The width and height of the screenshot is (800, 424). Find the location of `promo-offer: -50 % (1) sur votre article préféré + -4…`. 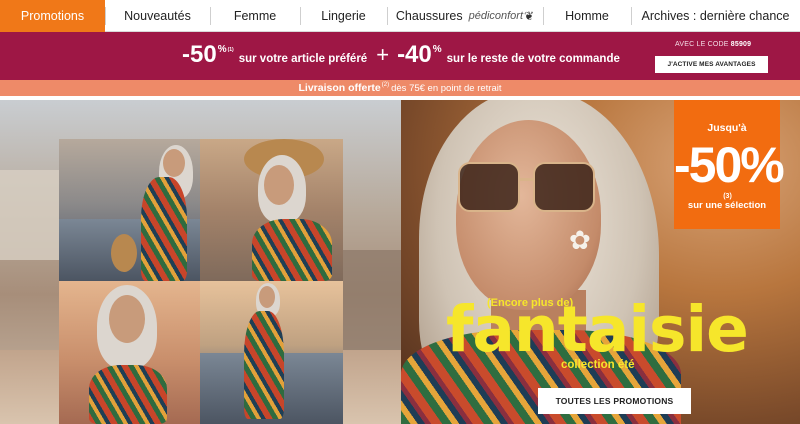

promo-offer: -50 % (1) sur votre article préféré + -4… is located at coordinates (401, 55).